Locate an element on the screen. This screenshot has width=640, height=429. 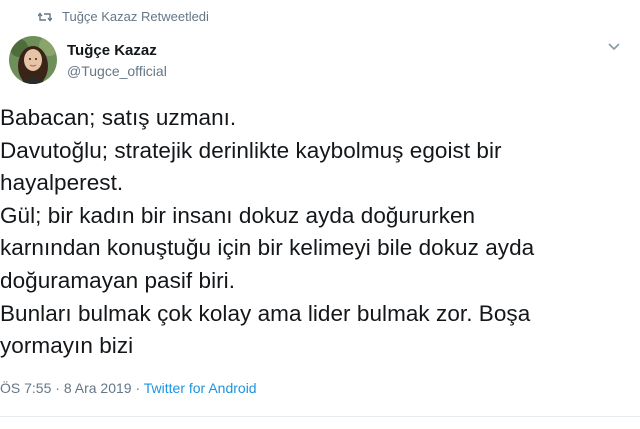
tweet-line: yormayın bizi is located at coordinates (67, 346).